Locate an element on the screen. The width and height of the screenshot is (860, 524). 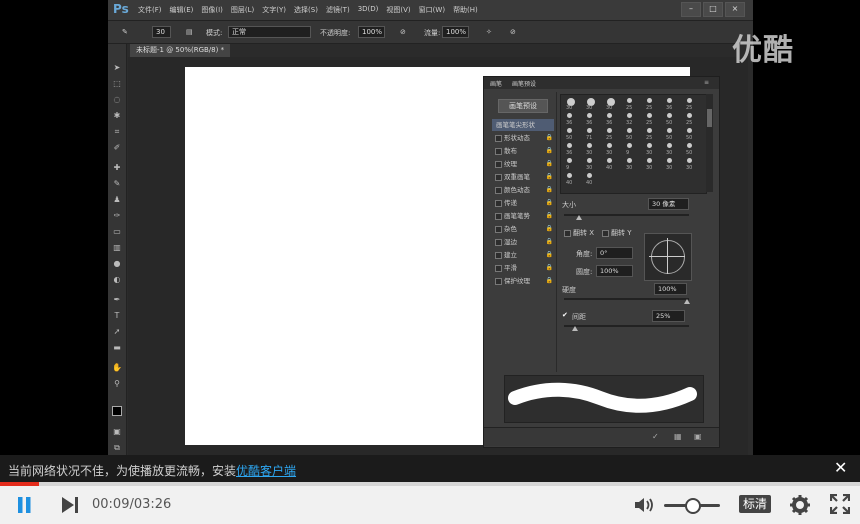
pen-tool-icon: ✒ is located at coordinates (117, 300).